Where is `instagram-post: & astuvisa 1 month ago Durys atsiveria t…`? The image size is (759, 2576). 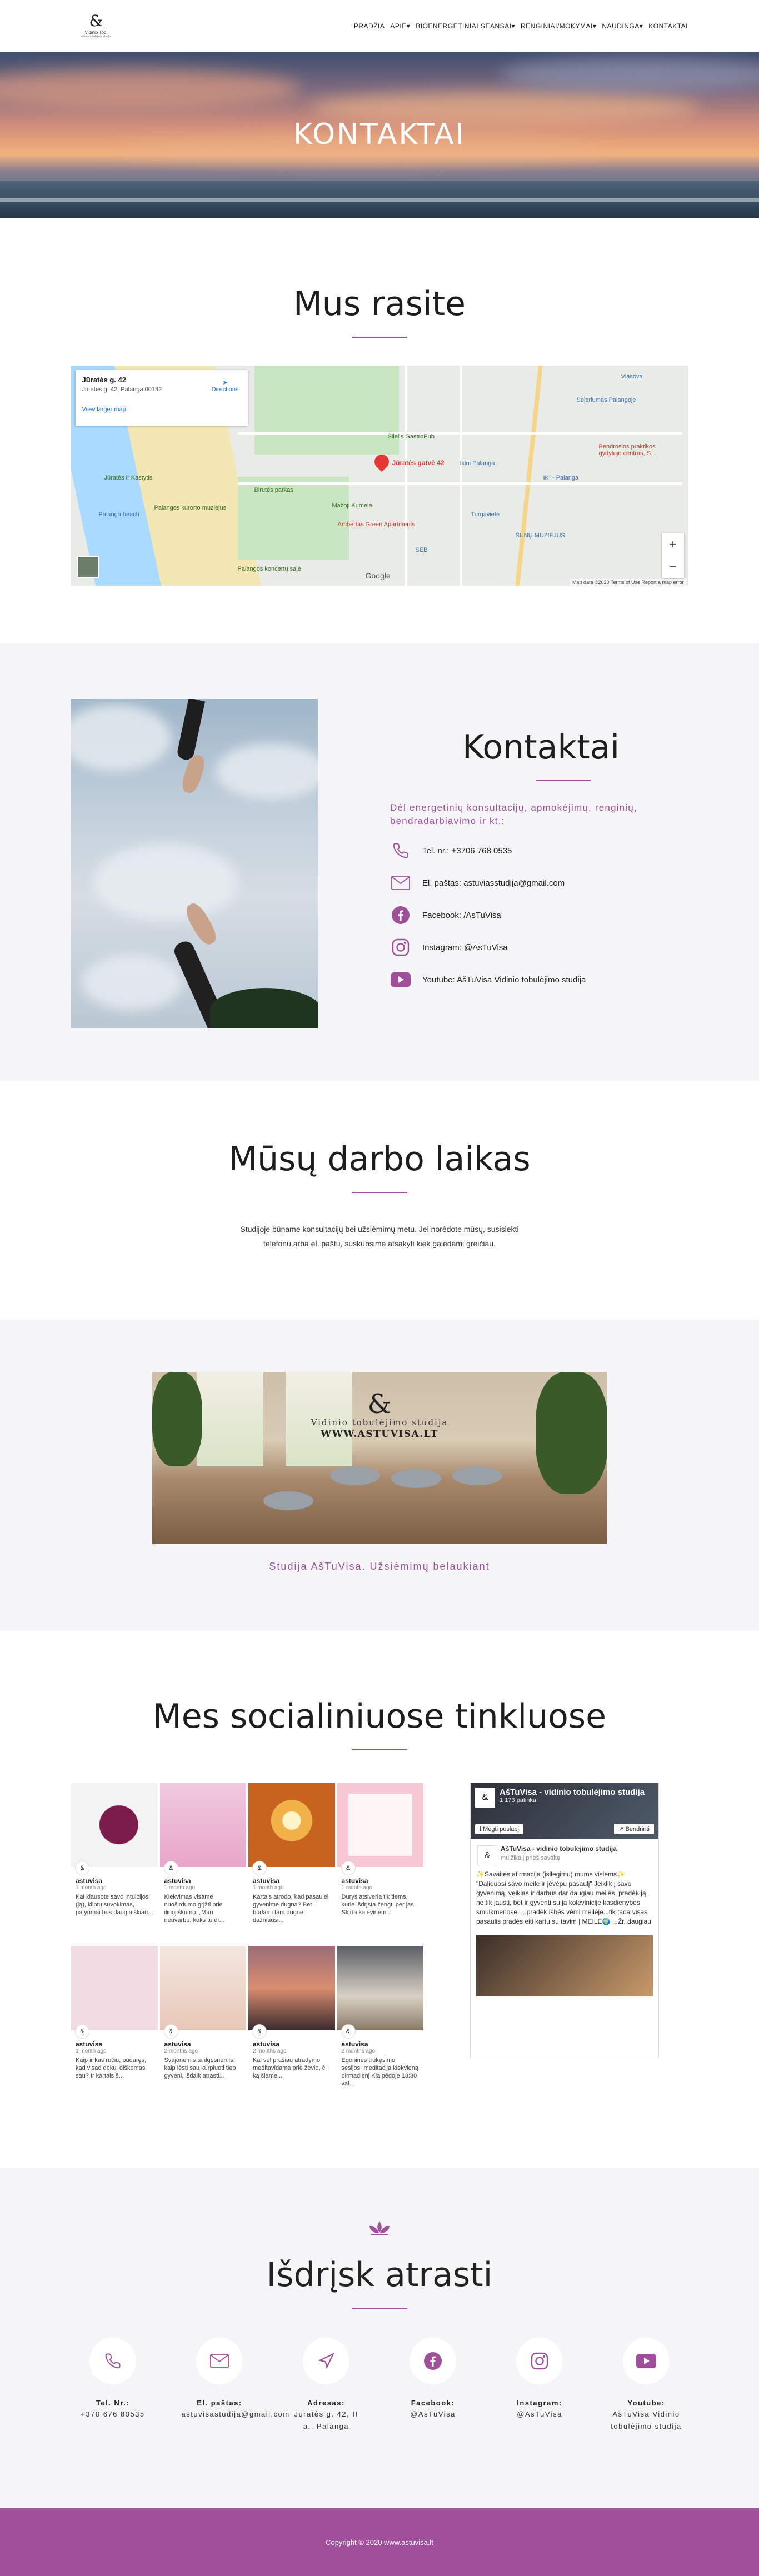
instagram-post: & astuvisa 1 month ago Durys atsiveria t… is located at coordinates (380, 1864).